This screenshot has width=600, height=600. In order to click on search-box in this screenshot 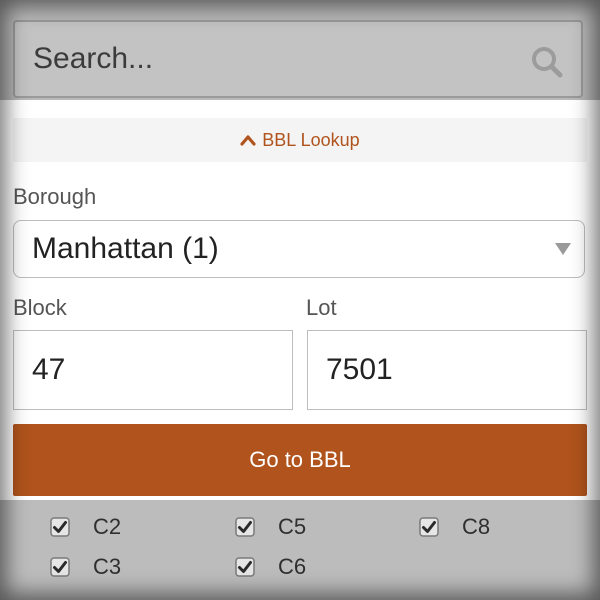, I will do `click(298, 59)`.